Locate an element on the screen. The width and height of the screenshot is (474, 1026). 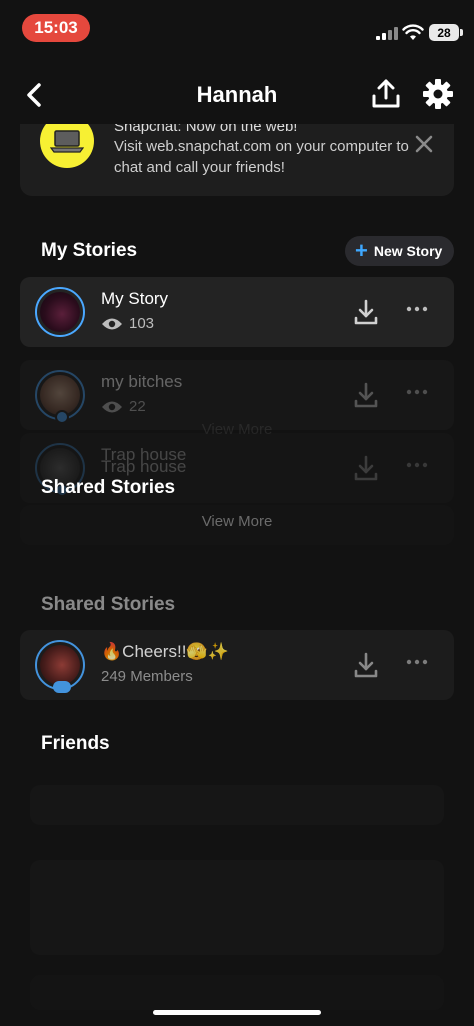
friends-heading: Friends is located at coordinates (75, 743).